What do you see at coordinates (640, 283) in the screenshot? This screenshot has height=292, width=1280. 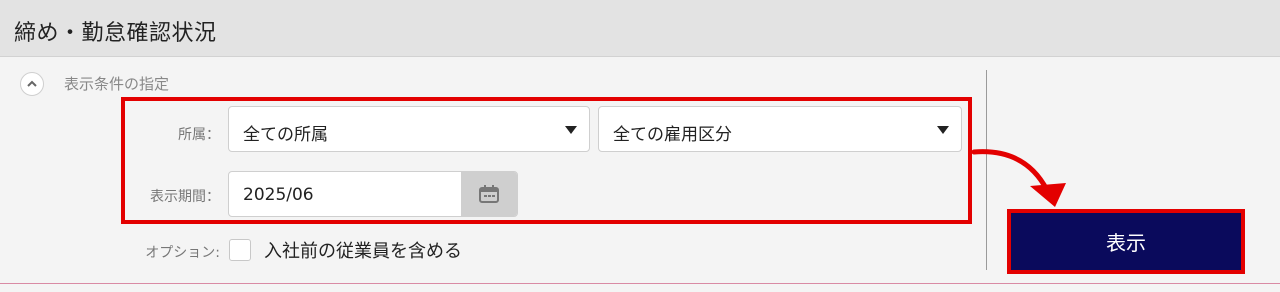 I see `bottom-divider` at bounding box center [640, 283].